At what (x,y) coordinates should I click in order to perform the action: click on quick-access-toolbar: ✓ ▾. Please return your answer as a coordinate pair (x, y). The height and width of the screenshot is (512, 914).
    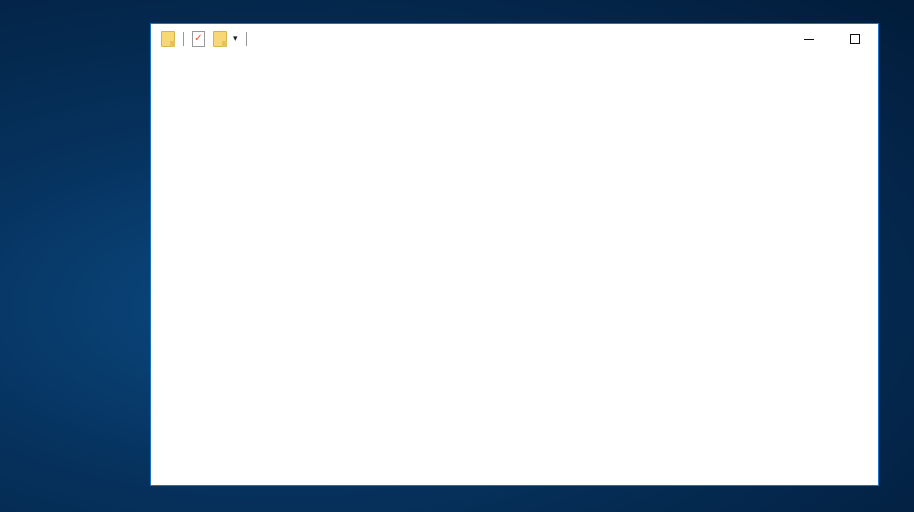
    Looking at the image, I should click on (204, 39).